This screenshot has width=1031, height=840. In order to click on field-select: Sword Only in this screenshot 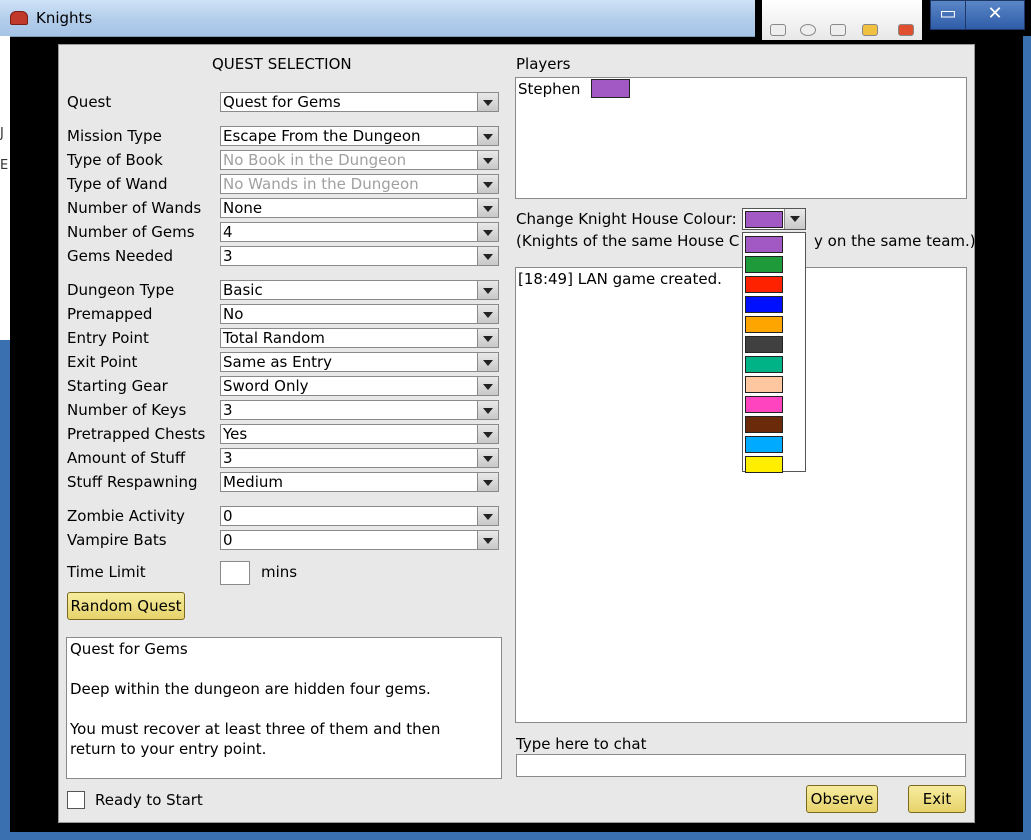, I will do `click(359, 386)`.